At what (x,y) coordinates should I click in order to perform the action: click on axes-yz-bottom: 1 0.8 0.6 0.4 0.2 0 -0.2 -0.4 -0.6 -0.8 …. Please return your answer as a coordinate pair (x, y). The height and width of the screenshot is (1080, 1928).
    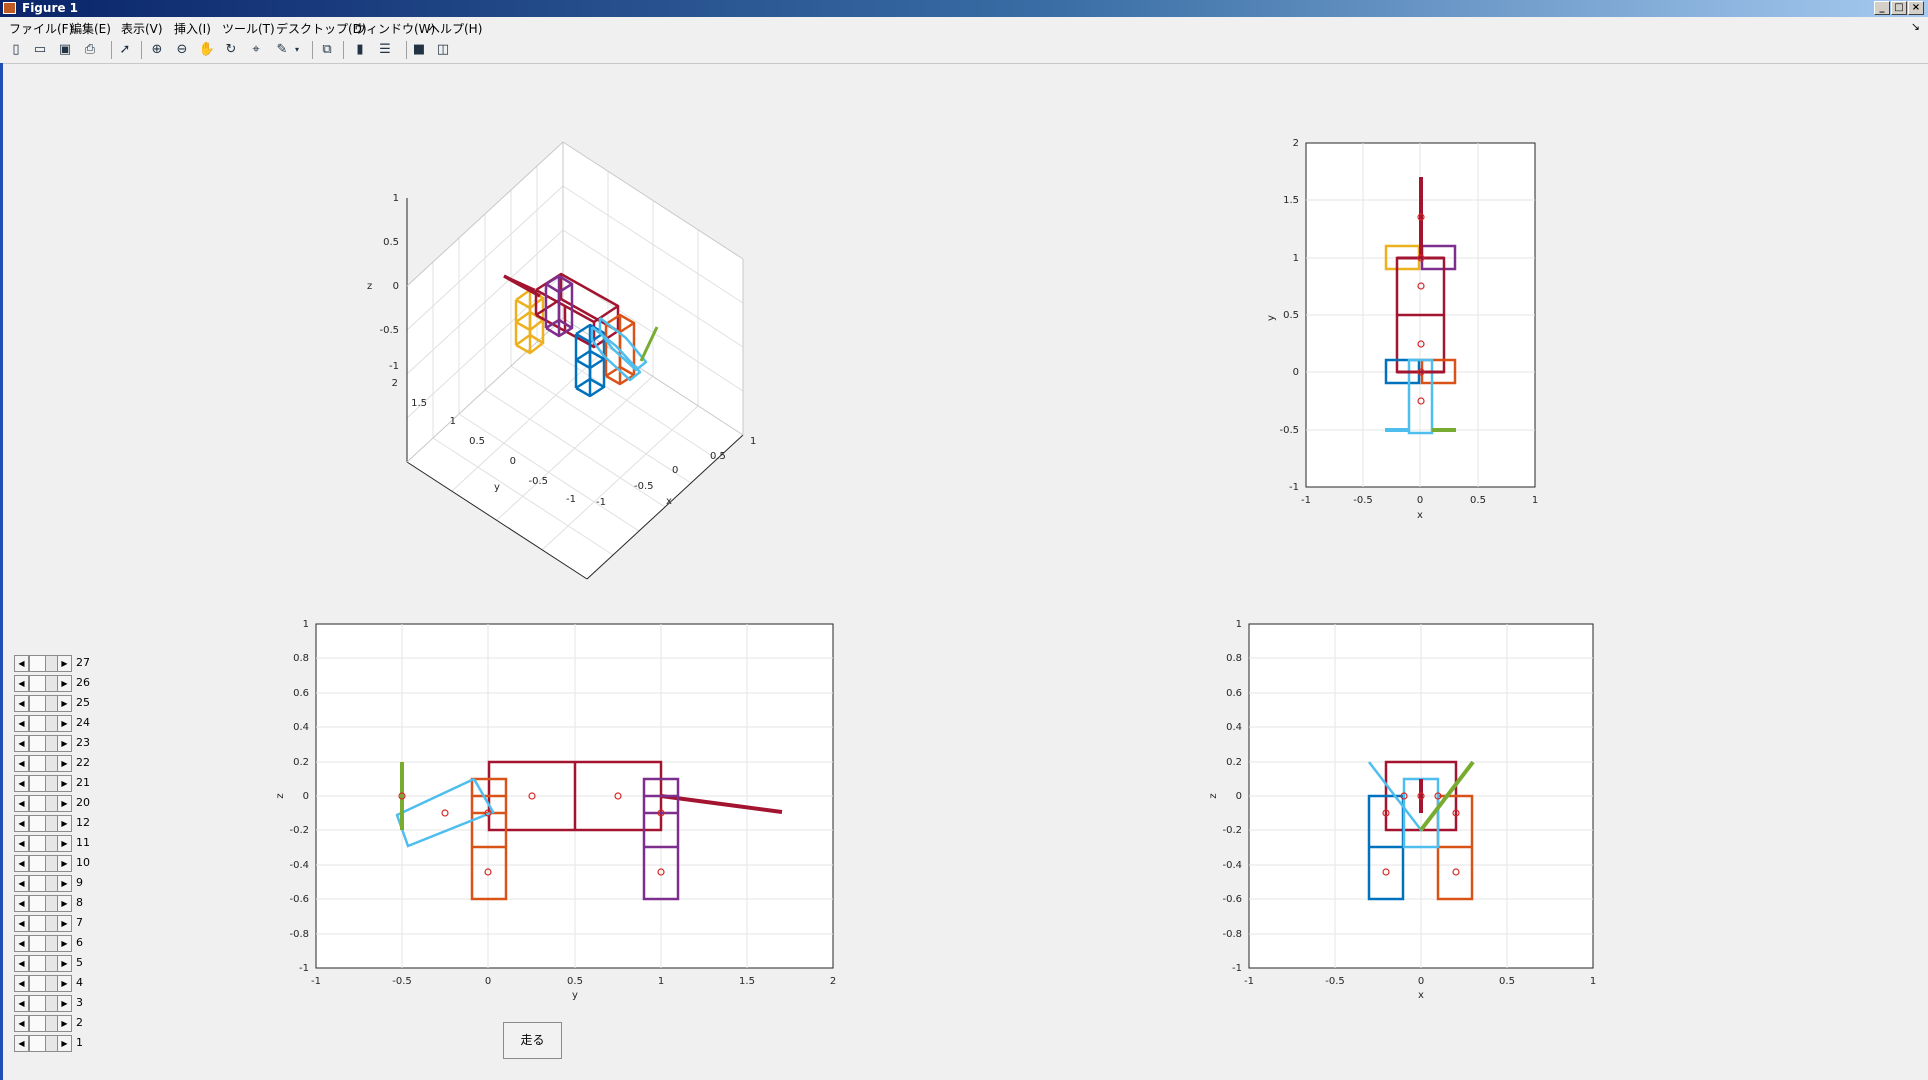
    Looking at the image, I should click on (555, 810).